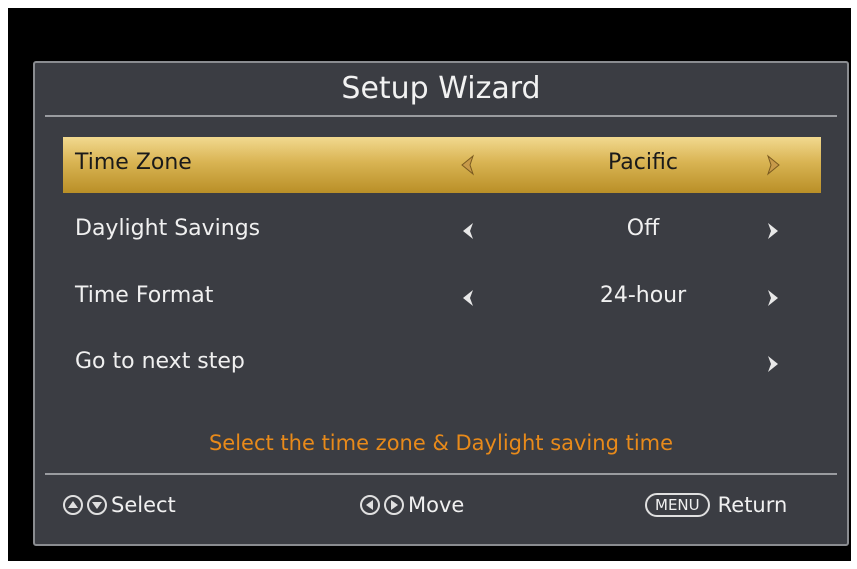 This screenshot has width=857, height=569. What do you see at coordinates (442, 298) in the screenshot?
I see `menu-row-time-format: Time Format 24-hour` at bounding box center [442, 298].